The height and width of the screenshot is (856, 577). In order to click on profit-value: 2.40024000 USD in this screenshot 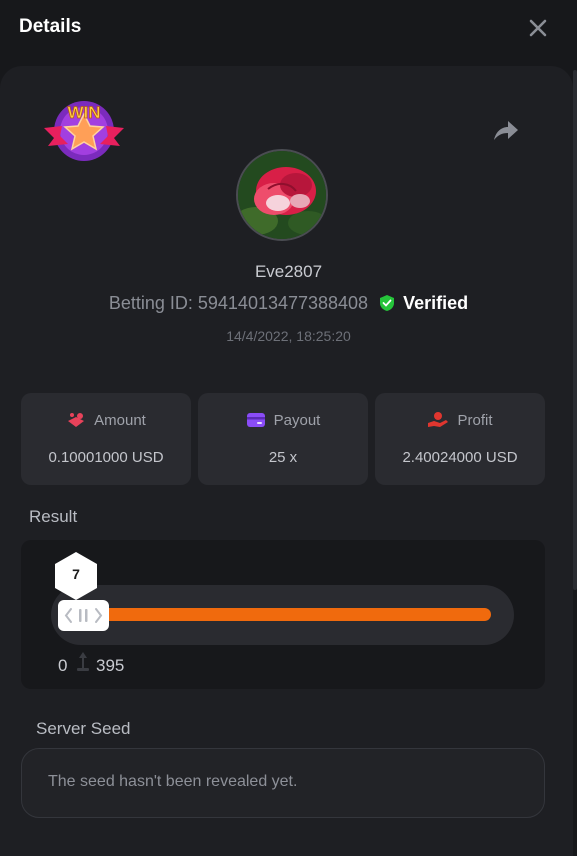, I will do `click(460, 457)`.